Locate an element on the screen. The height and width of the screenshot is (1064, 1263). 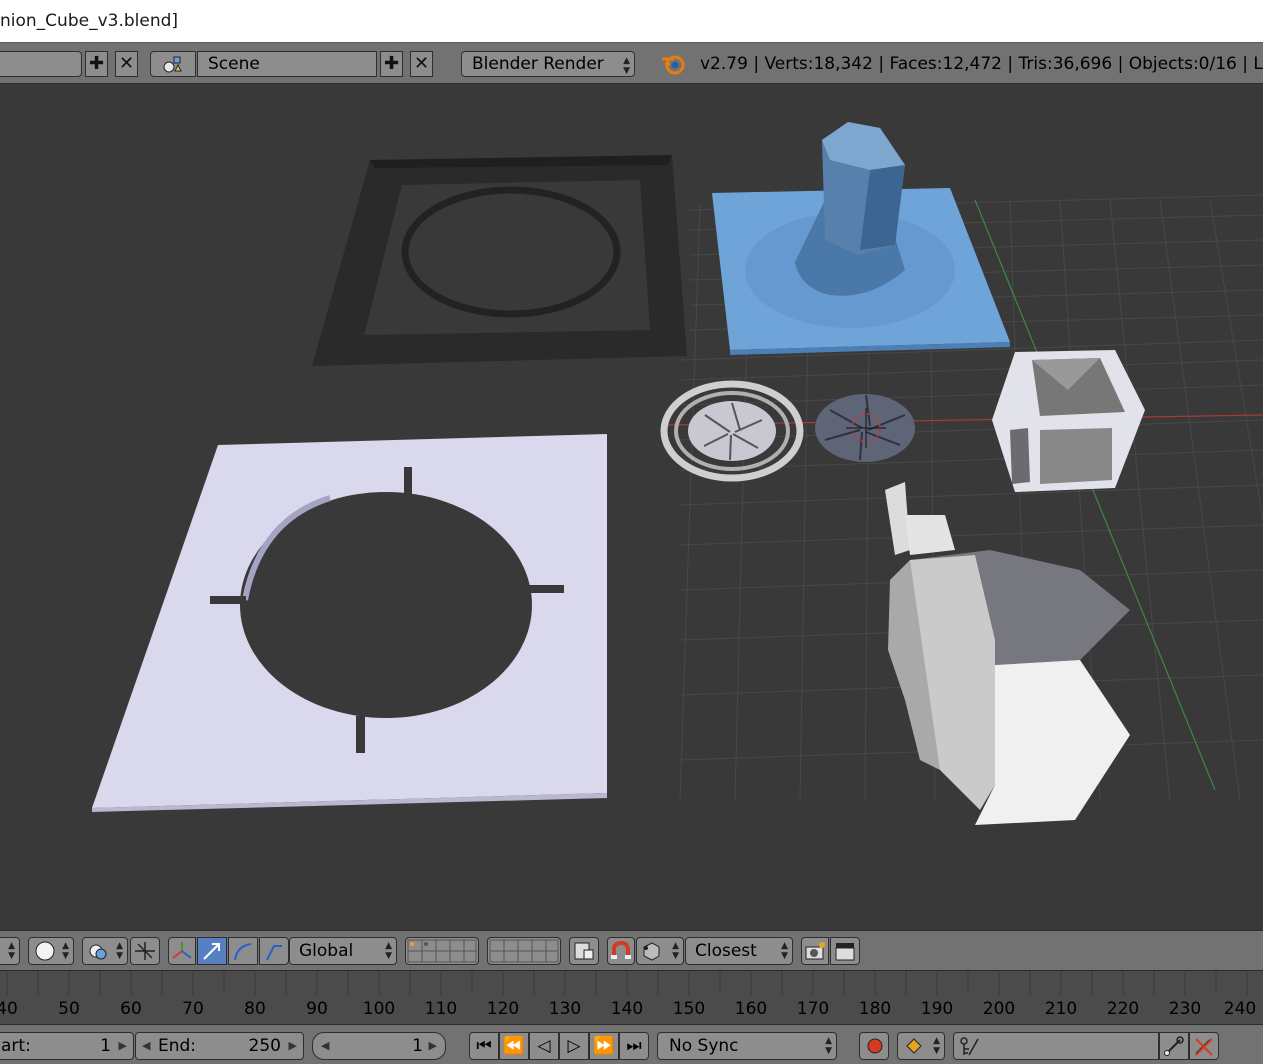
add-screen-button: ✚ is located at coordinates (96, 64).